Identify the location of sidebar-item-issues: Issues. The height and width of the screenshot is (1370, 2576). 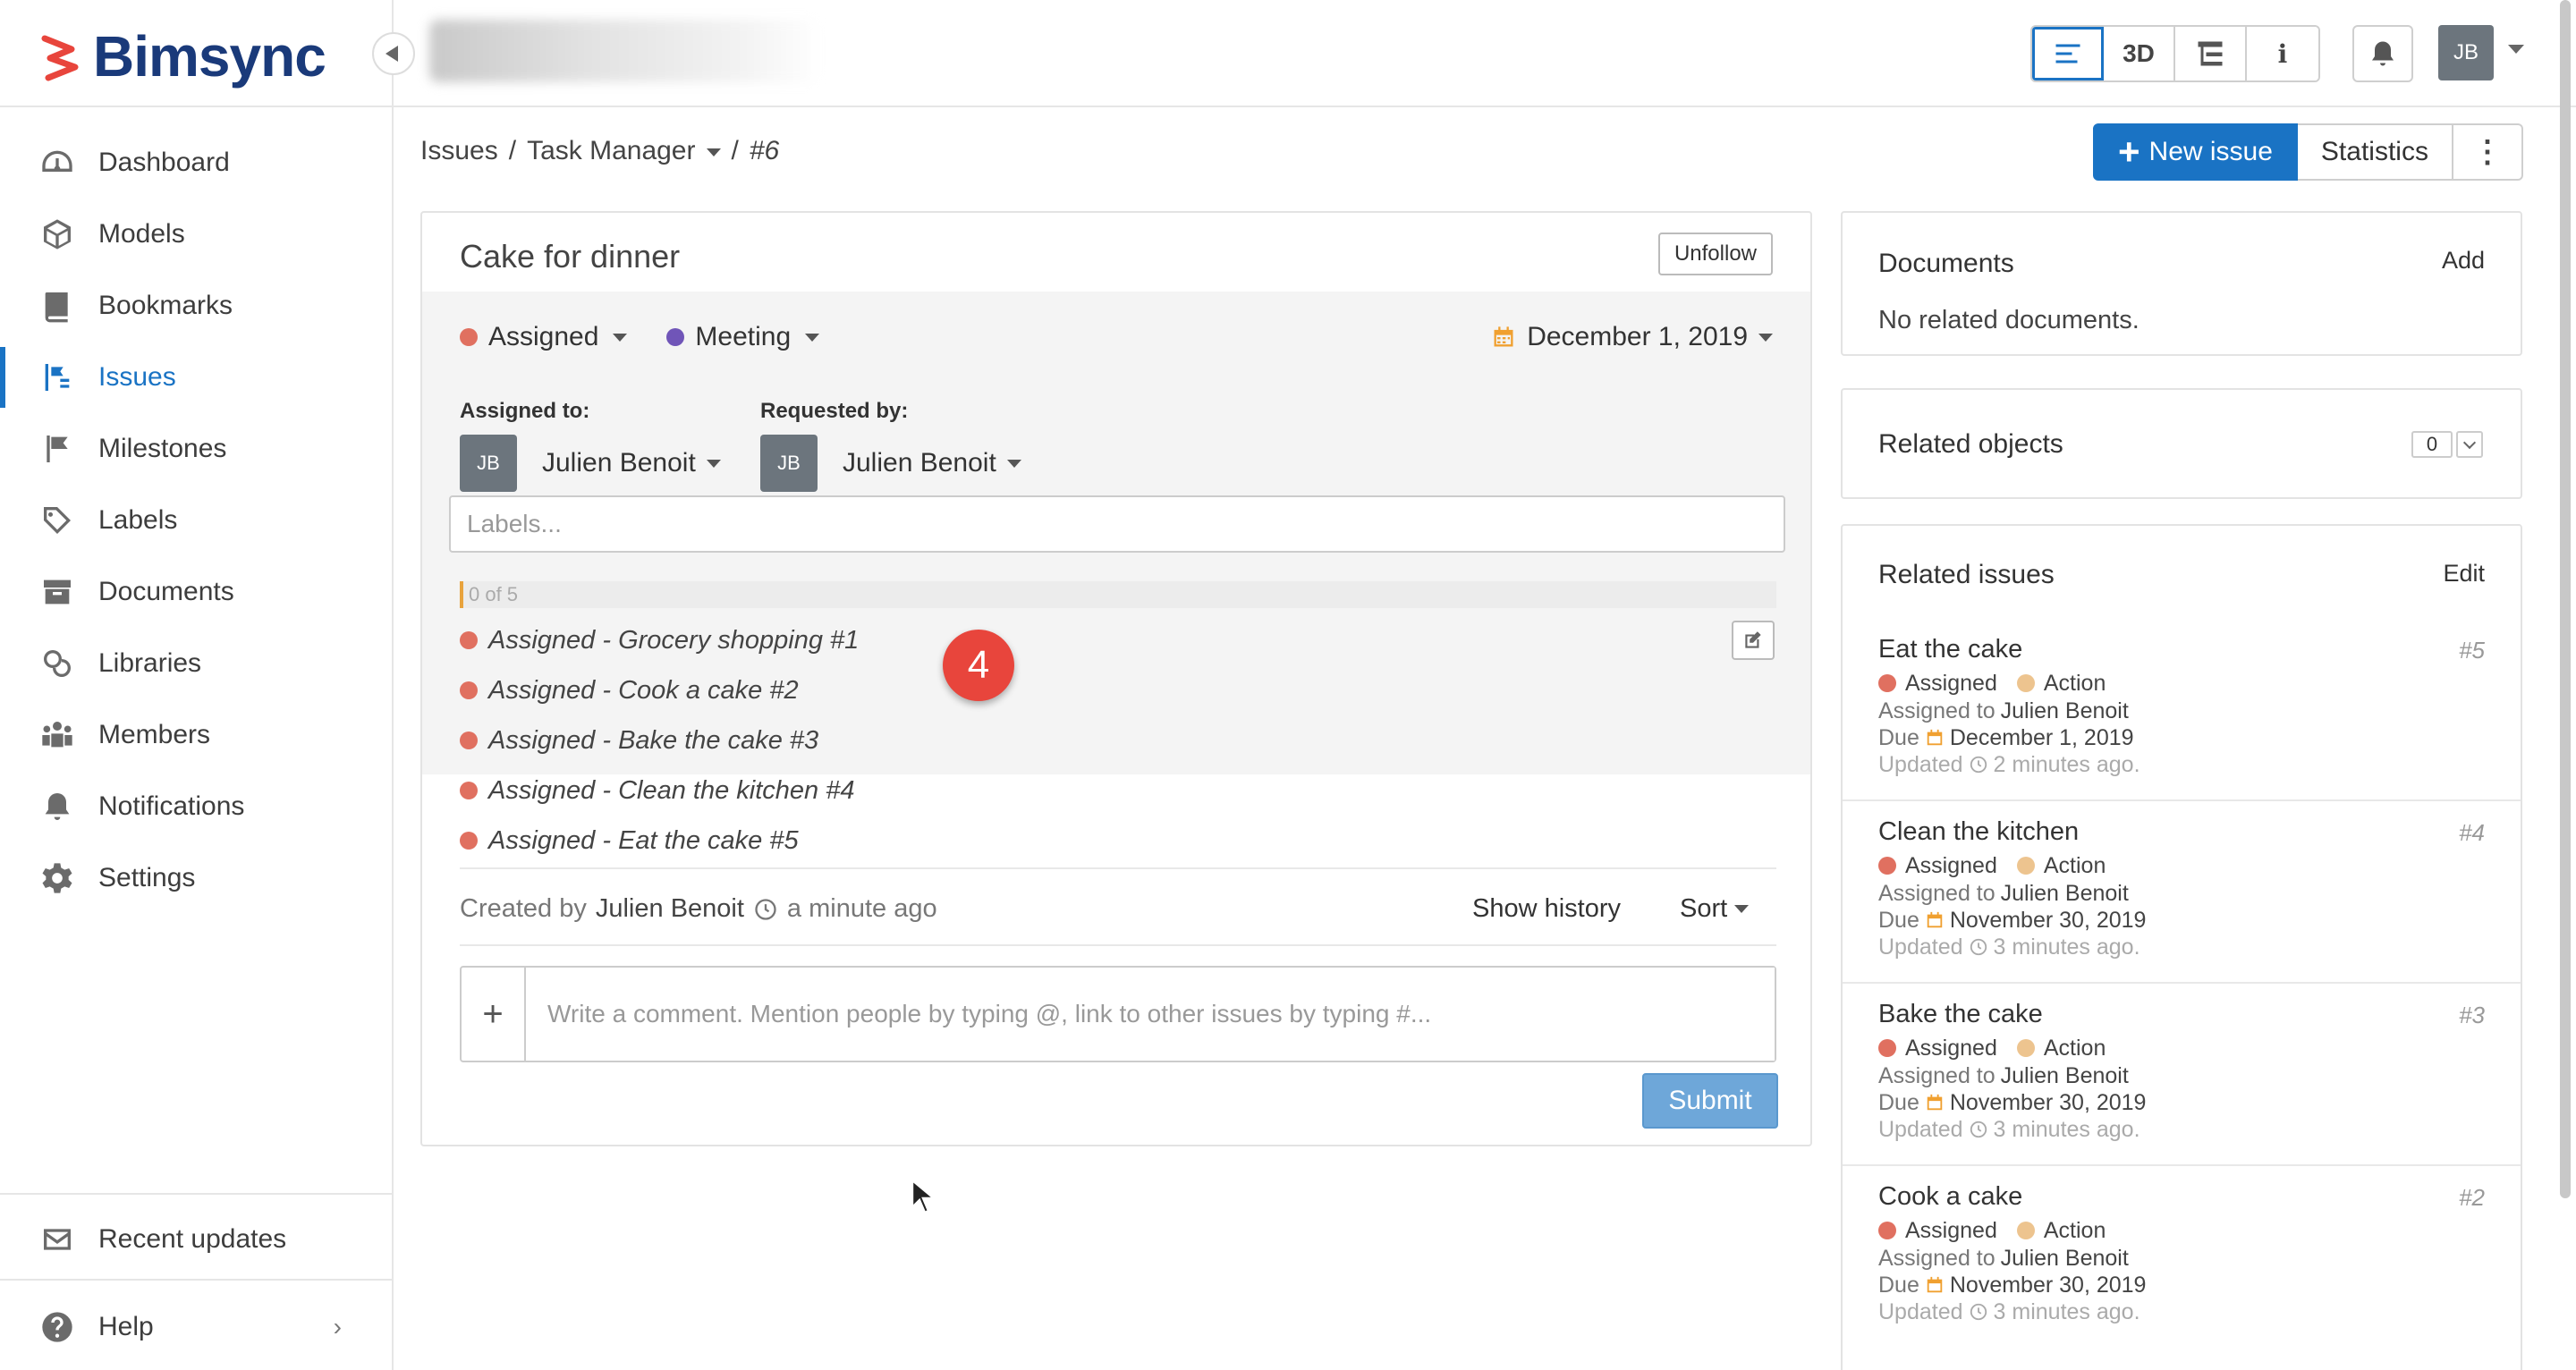
(196, 377).